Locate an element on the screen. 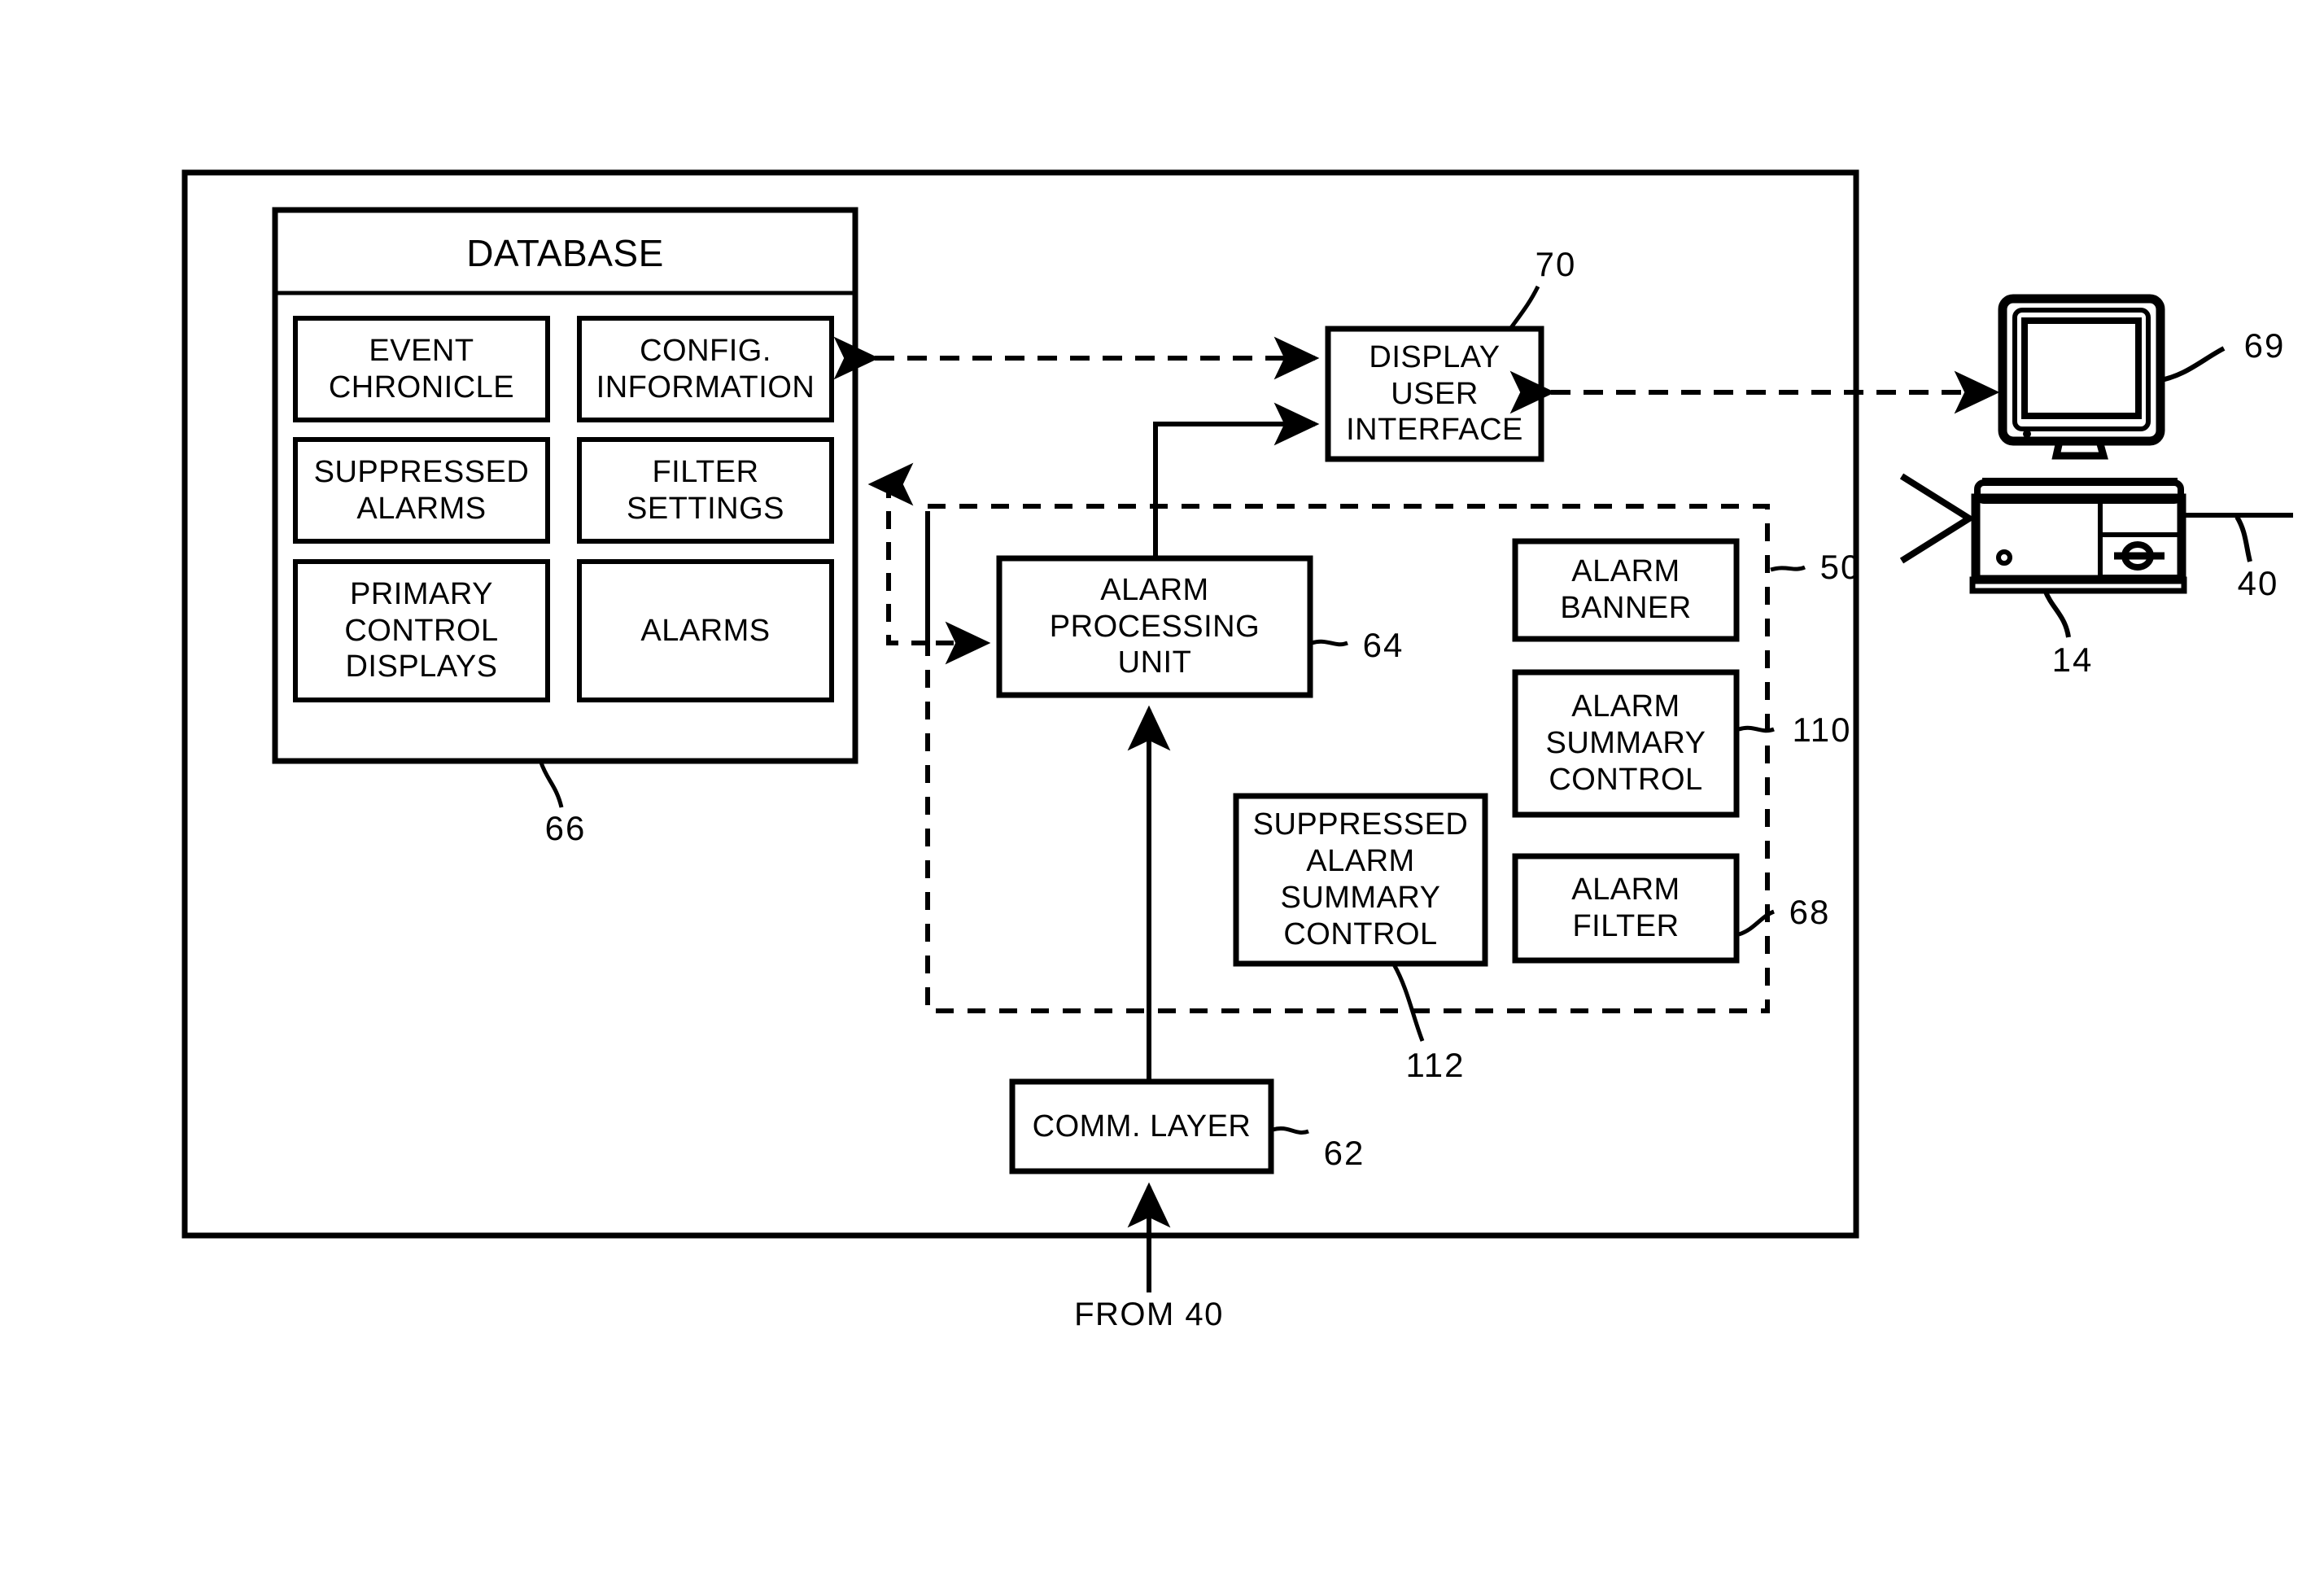 The height and width of the screenshot is (1570, 2324). workstation-system-ref-number: 40 is located at coordinates (2258, 583).